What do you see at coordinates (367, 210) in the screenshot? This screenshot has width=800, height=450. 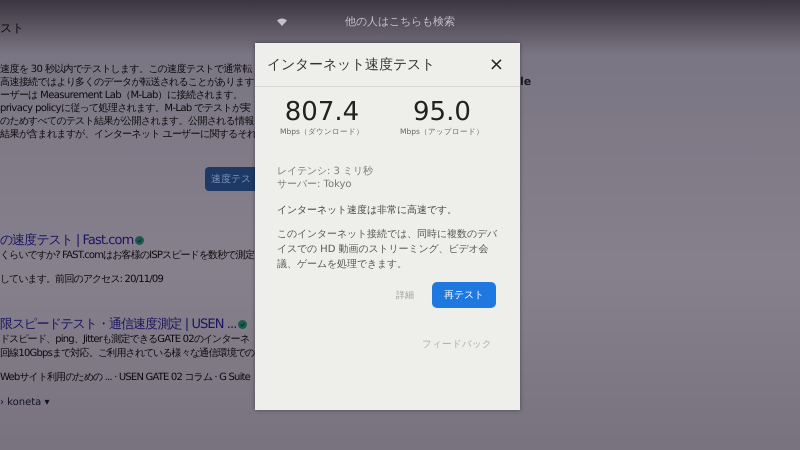 I see `verdict-text: インターネット速度は非常に高速です。` at bounding box center [367, 210].